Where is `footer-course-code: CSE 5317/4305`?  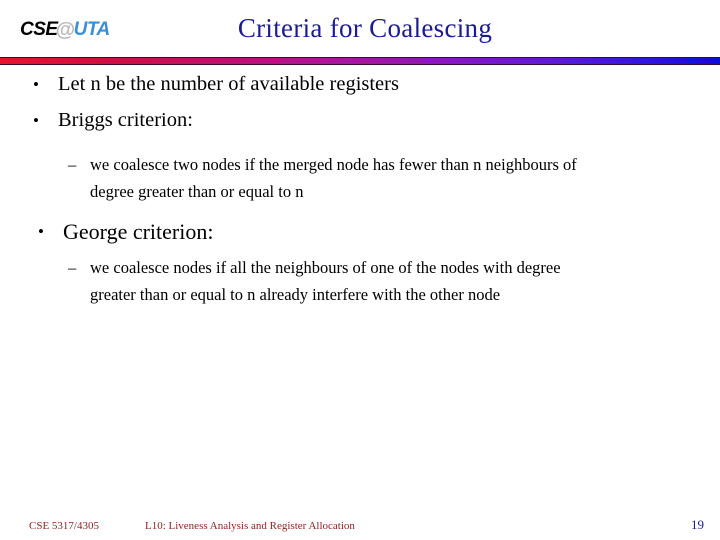 footer-course-code: CSE 5317/4305 is located at coordinates (64, 526).